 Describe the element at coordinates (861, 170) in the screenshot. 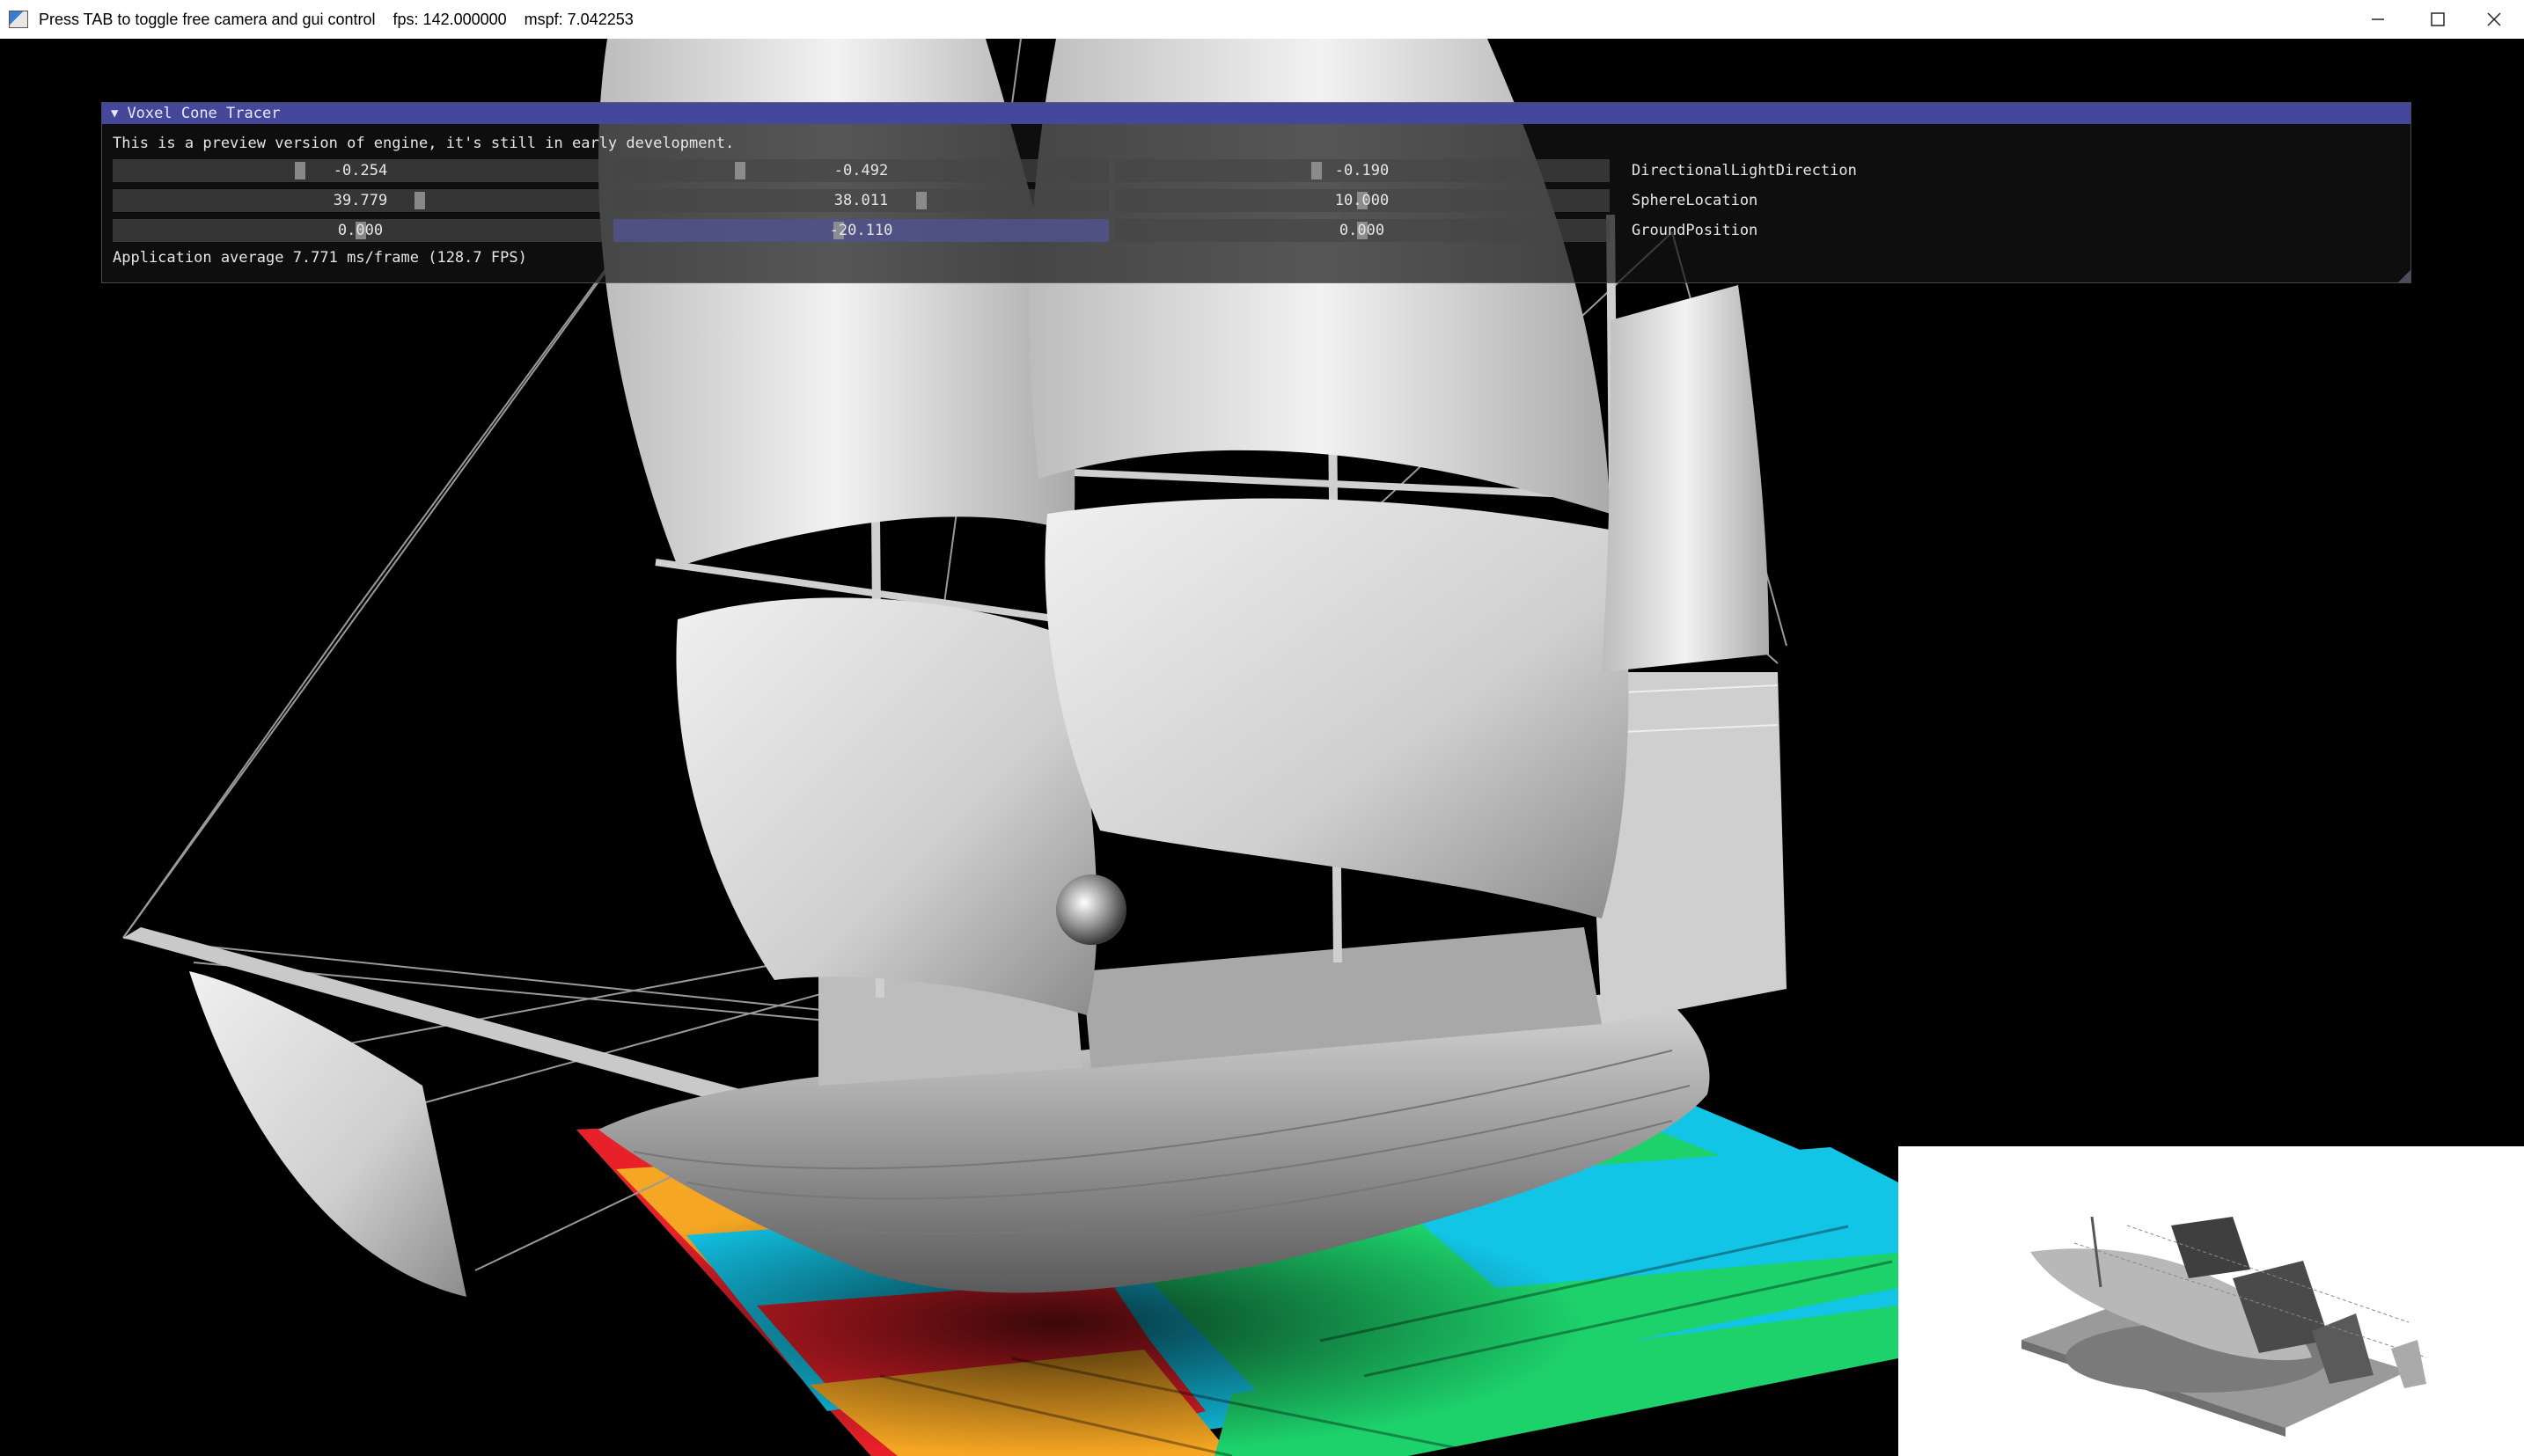

I see `light-direction-y-slider: -0.492` at that location.